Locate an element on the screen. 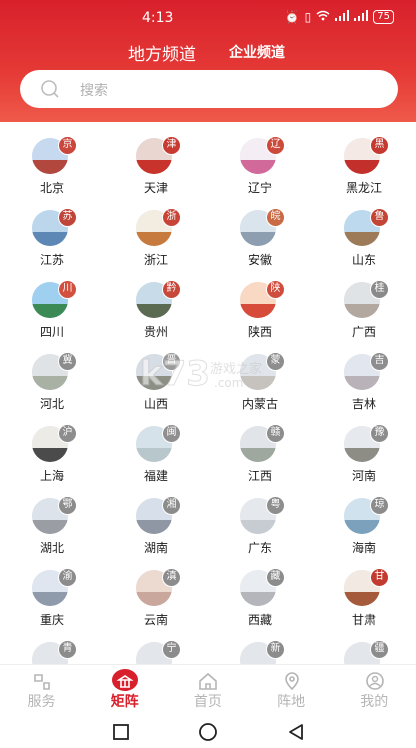  region-badge: 滇 is located at coordinates (171, 577).